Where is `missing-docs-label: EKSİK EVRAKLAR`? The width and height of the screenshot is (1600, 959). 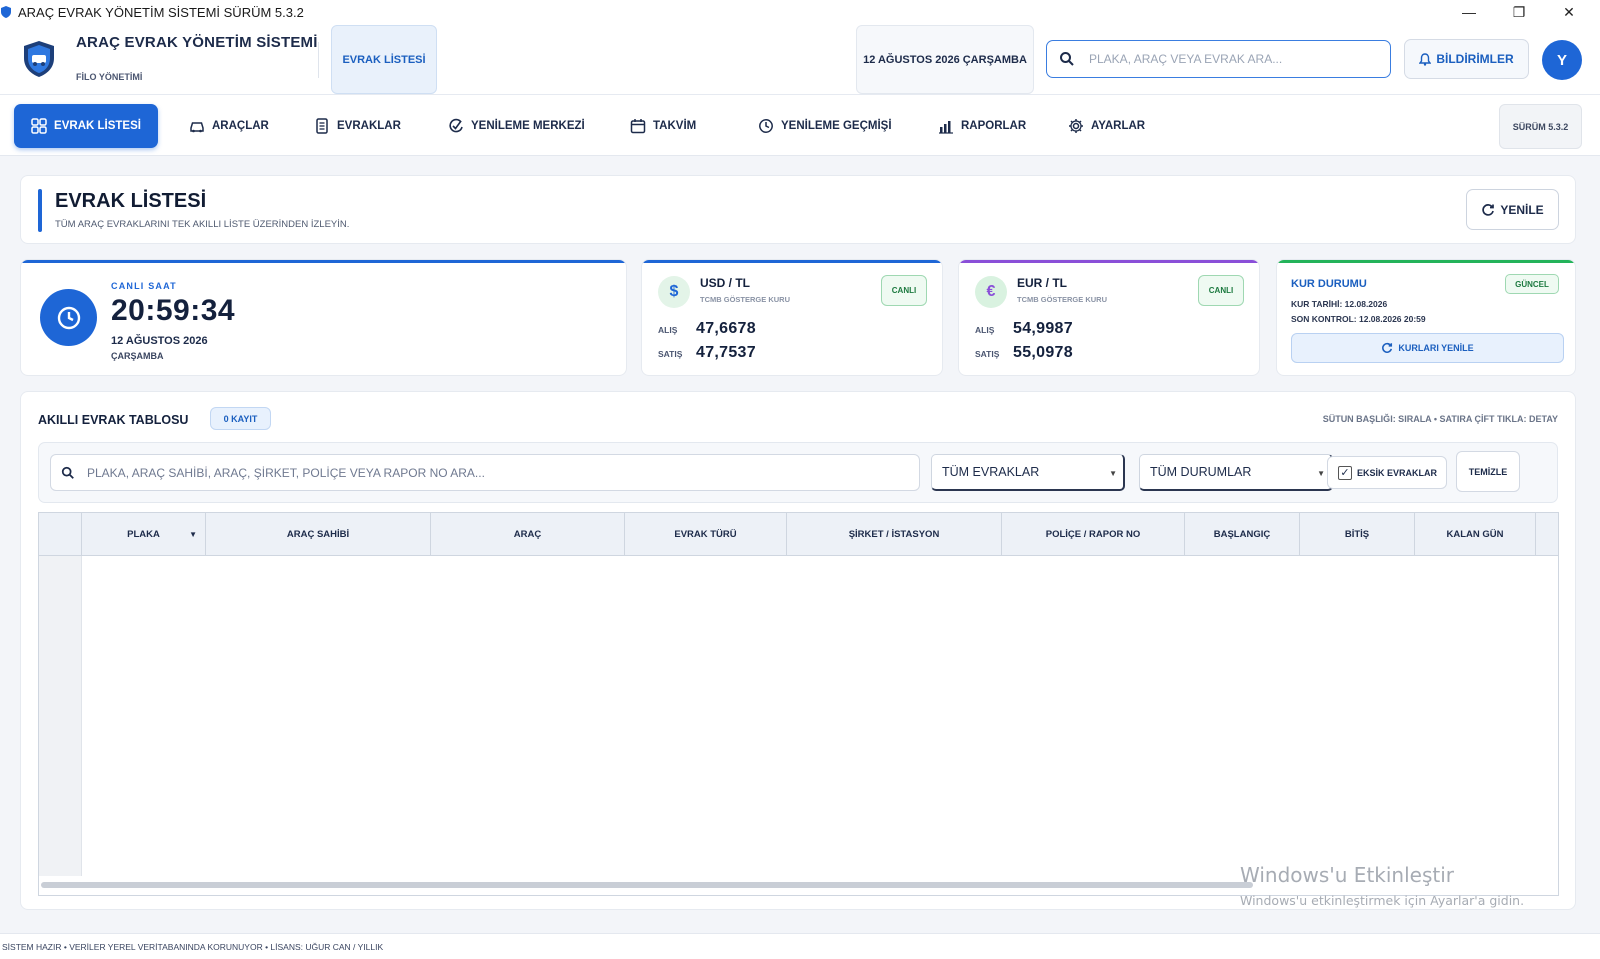 missing-docs-label: EKSİK EVRAKLAR is located at coordinates (1397, 472).